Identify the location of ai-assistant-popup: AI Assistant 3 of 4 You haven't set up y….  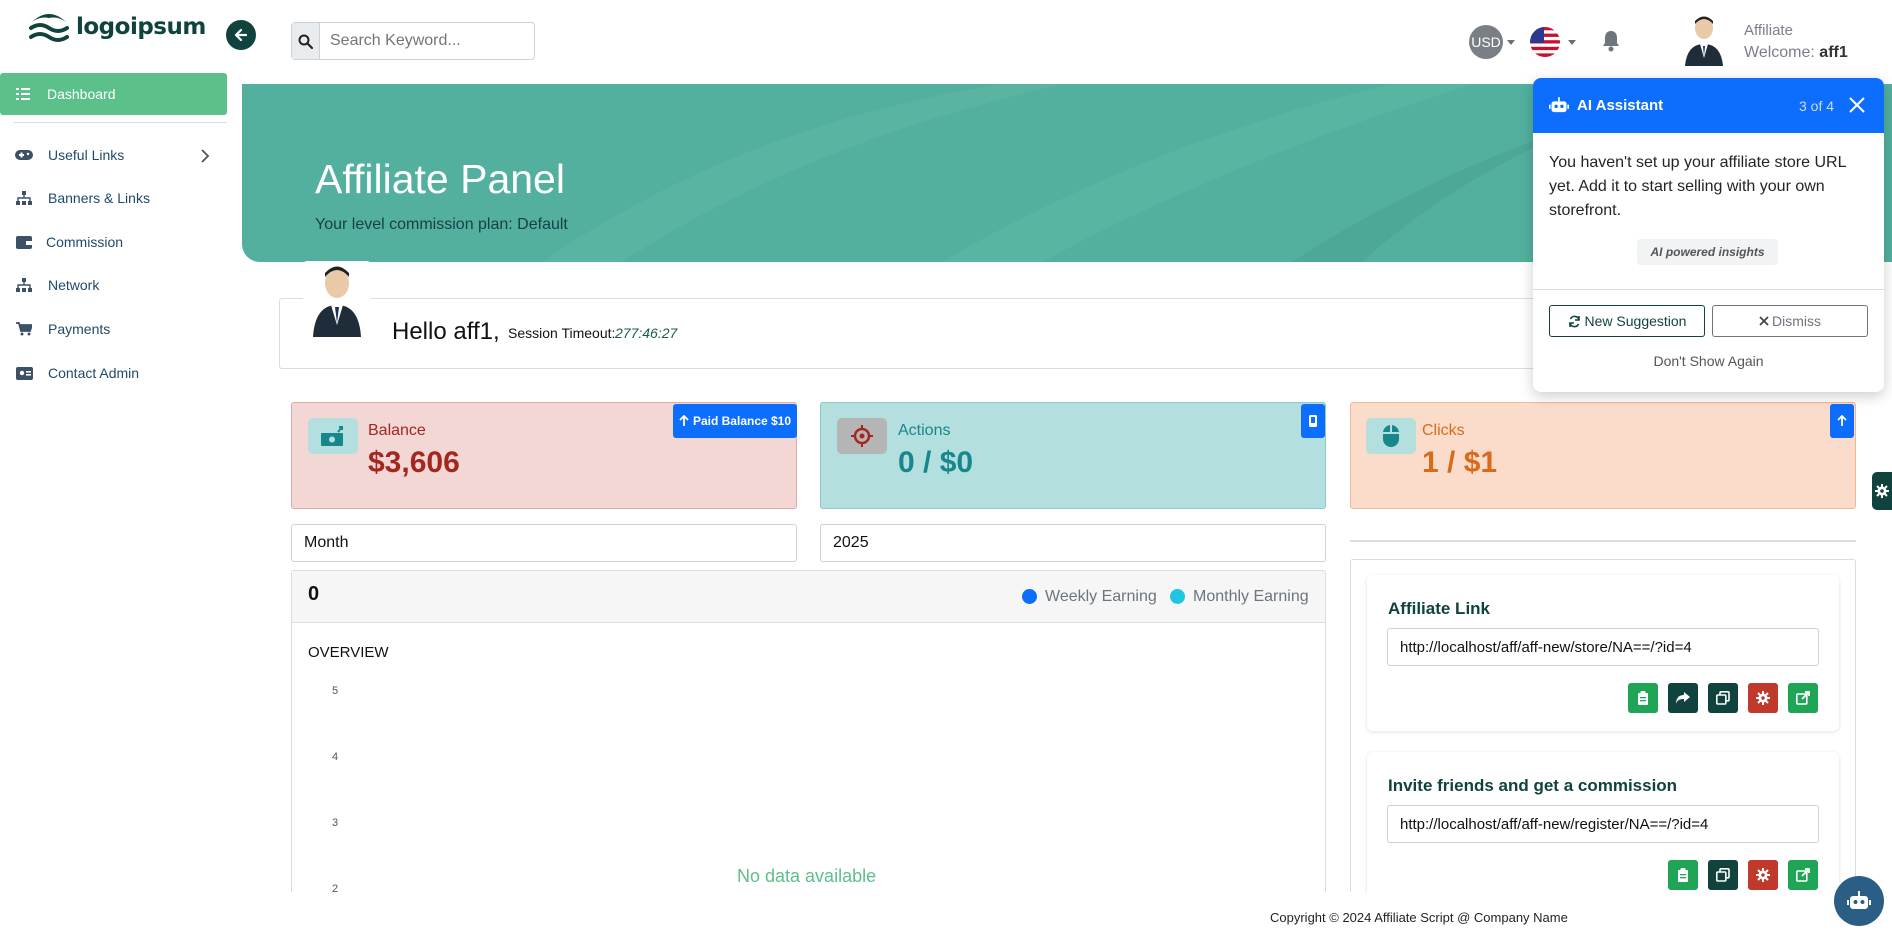
(1708, 235).